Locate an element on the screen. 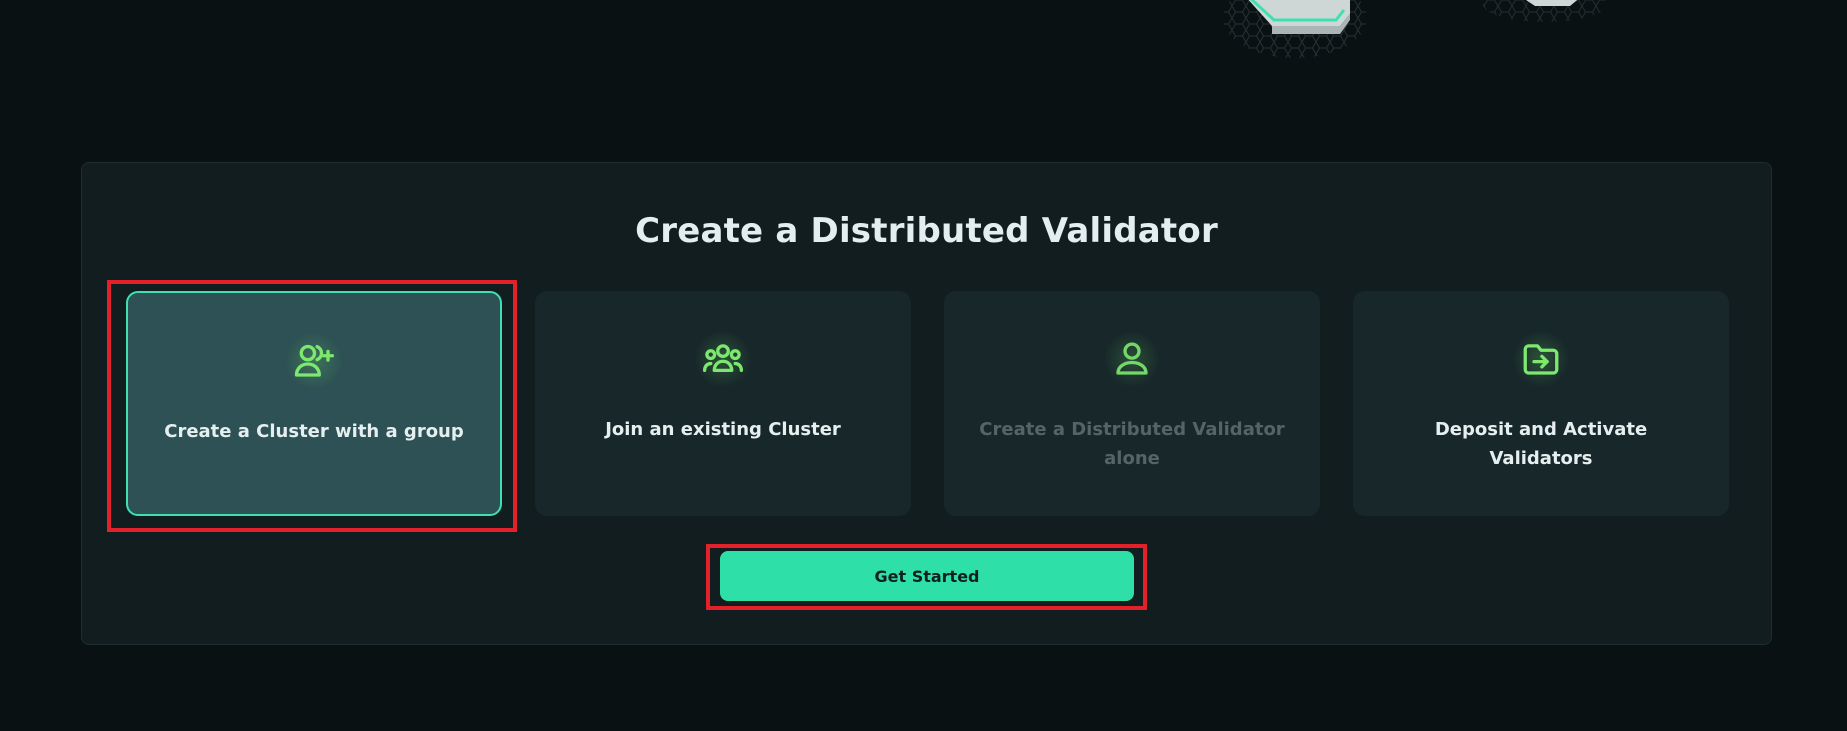 The image size is (1847, 731). option-label: Create a Cluster with a group is located at coordinates (314, 431).